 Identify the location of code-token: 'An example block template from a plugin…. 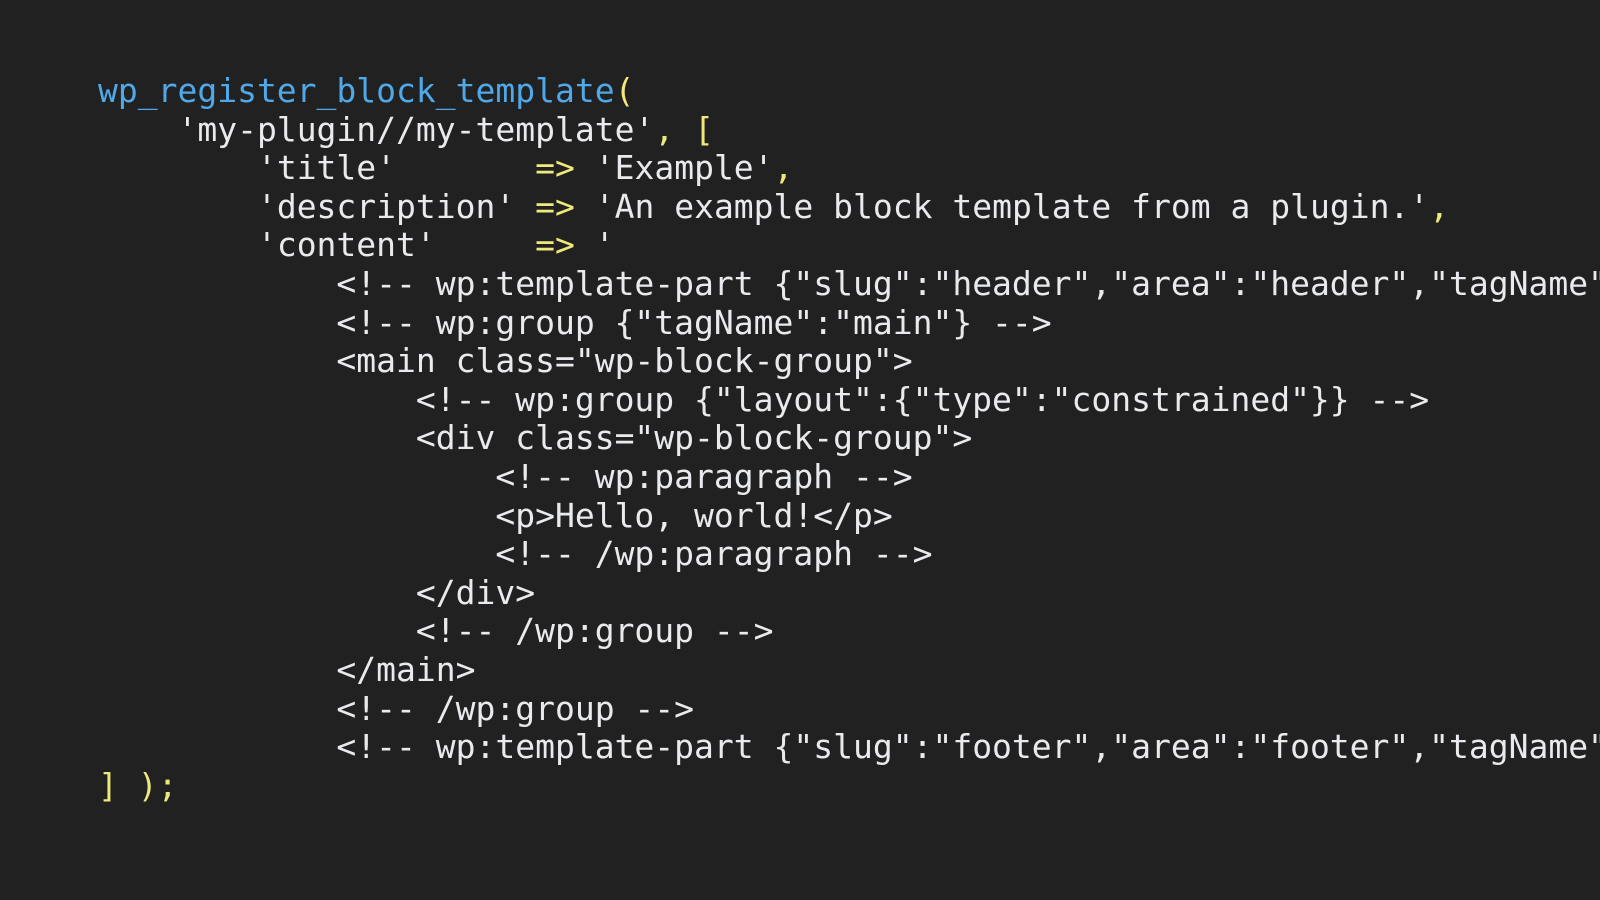
(1012, 206).